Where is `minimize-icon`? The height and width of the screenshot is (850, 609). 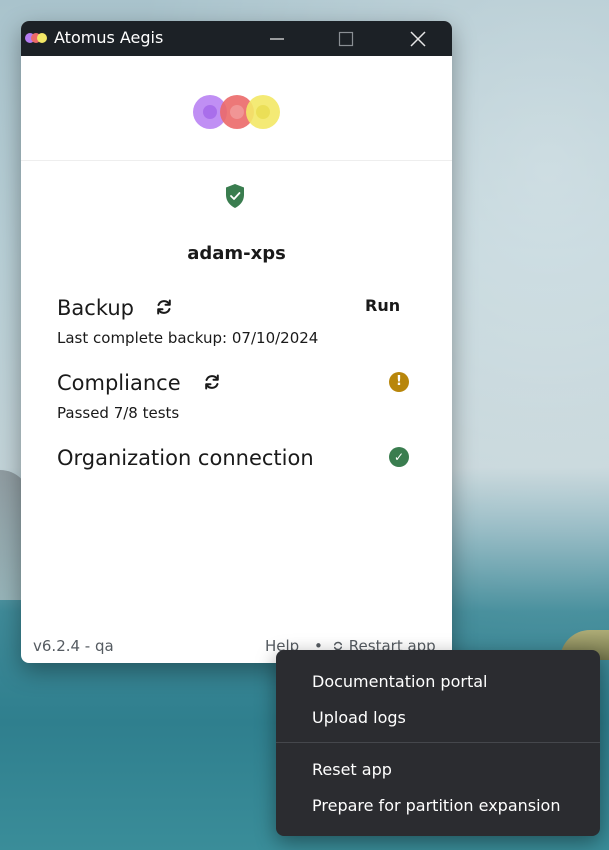 minimize-icon is located at coordinates (277, 38).